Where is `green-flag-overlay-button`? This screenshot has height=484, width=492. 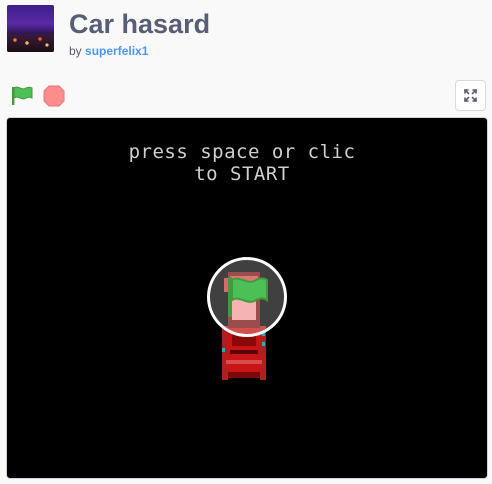
green-flag-overlay-button is located at coordinates (247, 297).